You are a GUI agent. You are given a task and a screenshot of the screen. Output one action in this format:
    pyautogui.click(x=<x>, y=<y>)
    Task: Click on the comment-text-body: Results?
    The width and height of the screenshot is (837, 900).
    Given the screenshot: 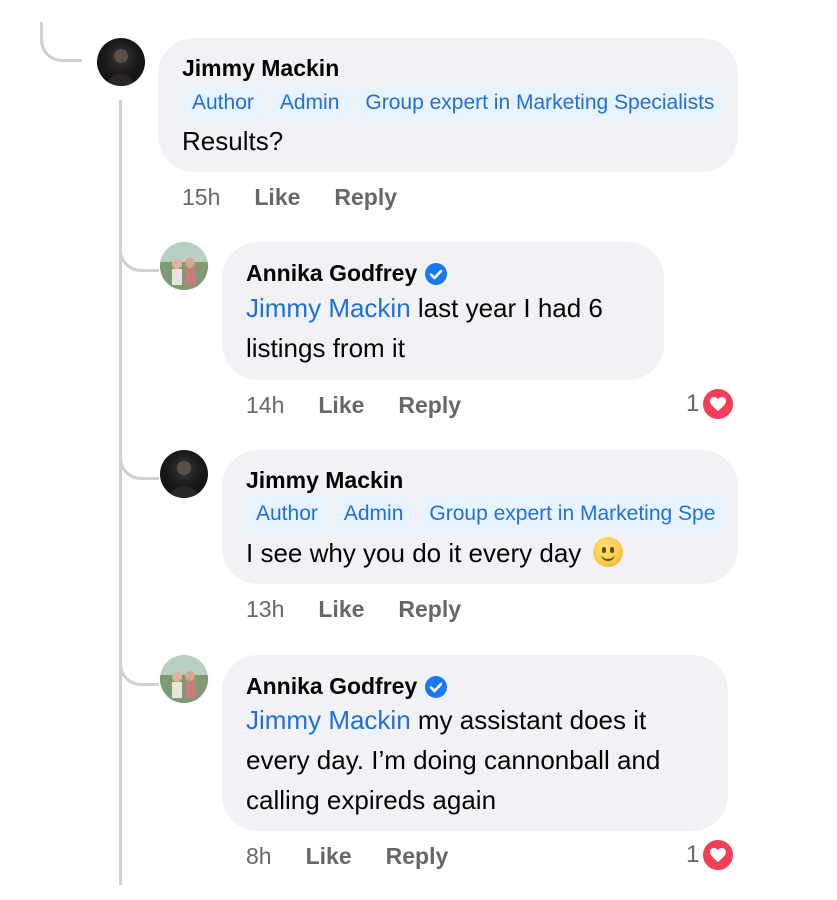 What is the action you would take?
    pyautogui.click(x=233, y=141)
    